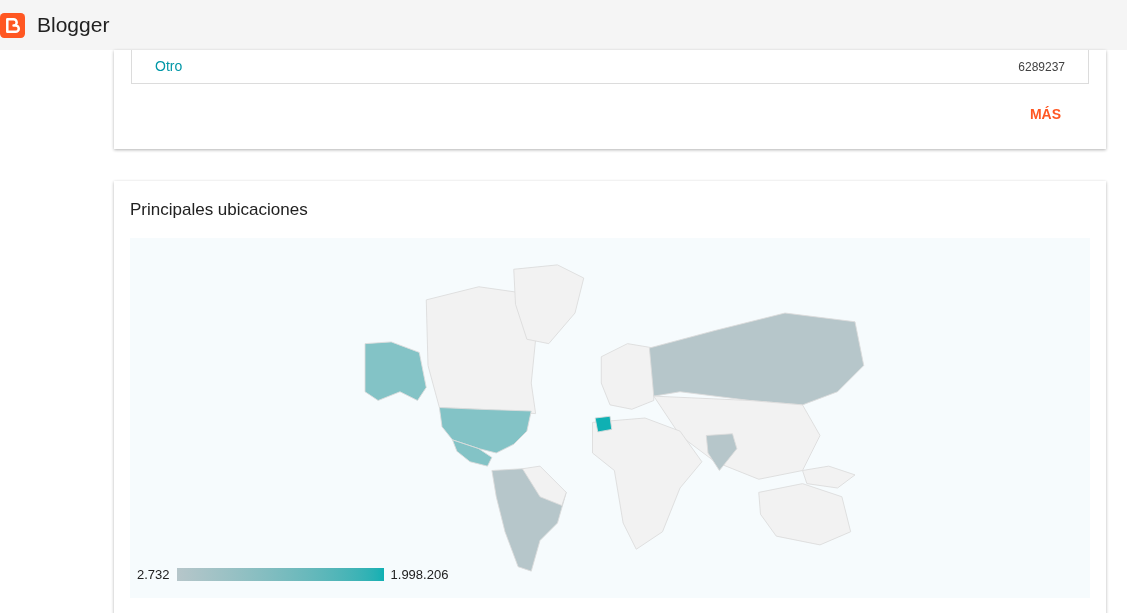 The width and height of the screenshot is (1127, 613). I want to click on card-title: Principales ubicaciones, so click(219, 210).